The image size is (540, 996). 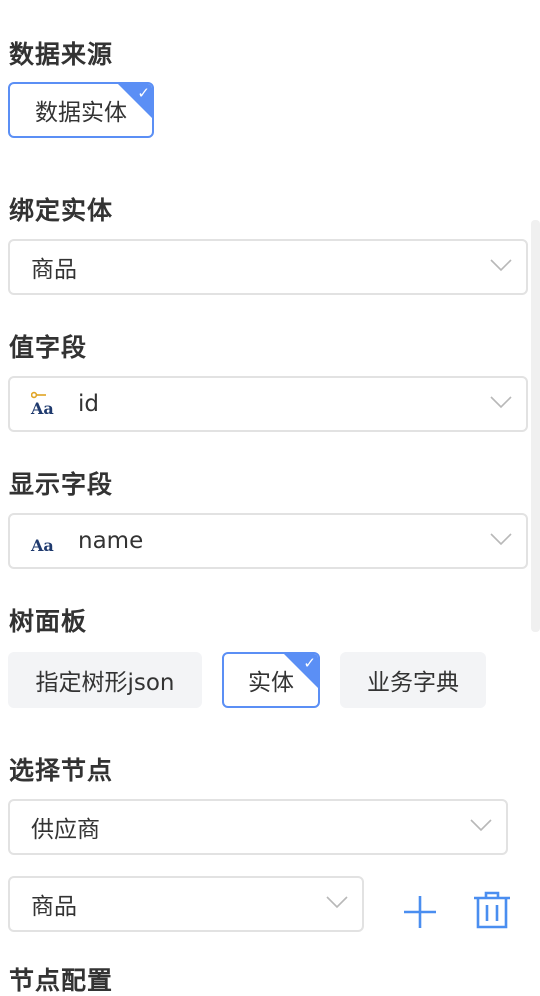 What do you see at coordinates (48, 621) in the screenshot?
I see `tree-panel-label: 树面板` at bounding box center [48, 621].